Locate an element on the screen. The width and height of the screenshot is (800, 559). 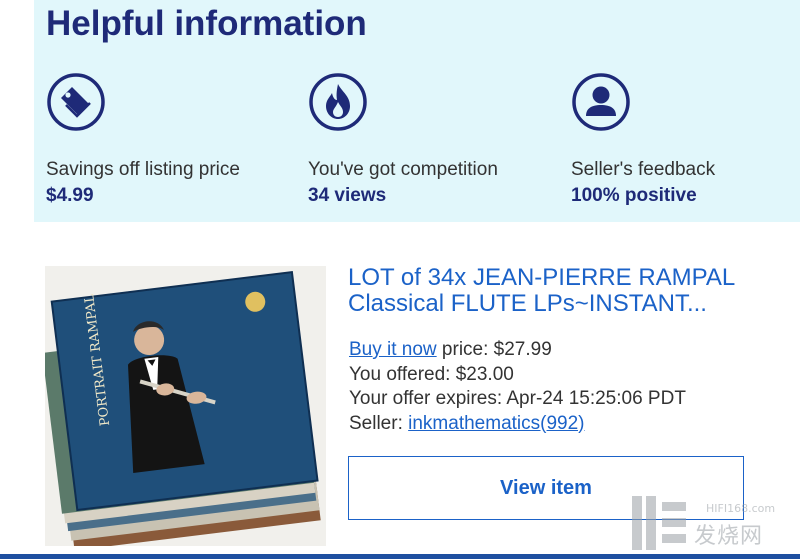
savings-label: Savings off listing price is located at coordinates (143, 169).